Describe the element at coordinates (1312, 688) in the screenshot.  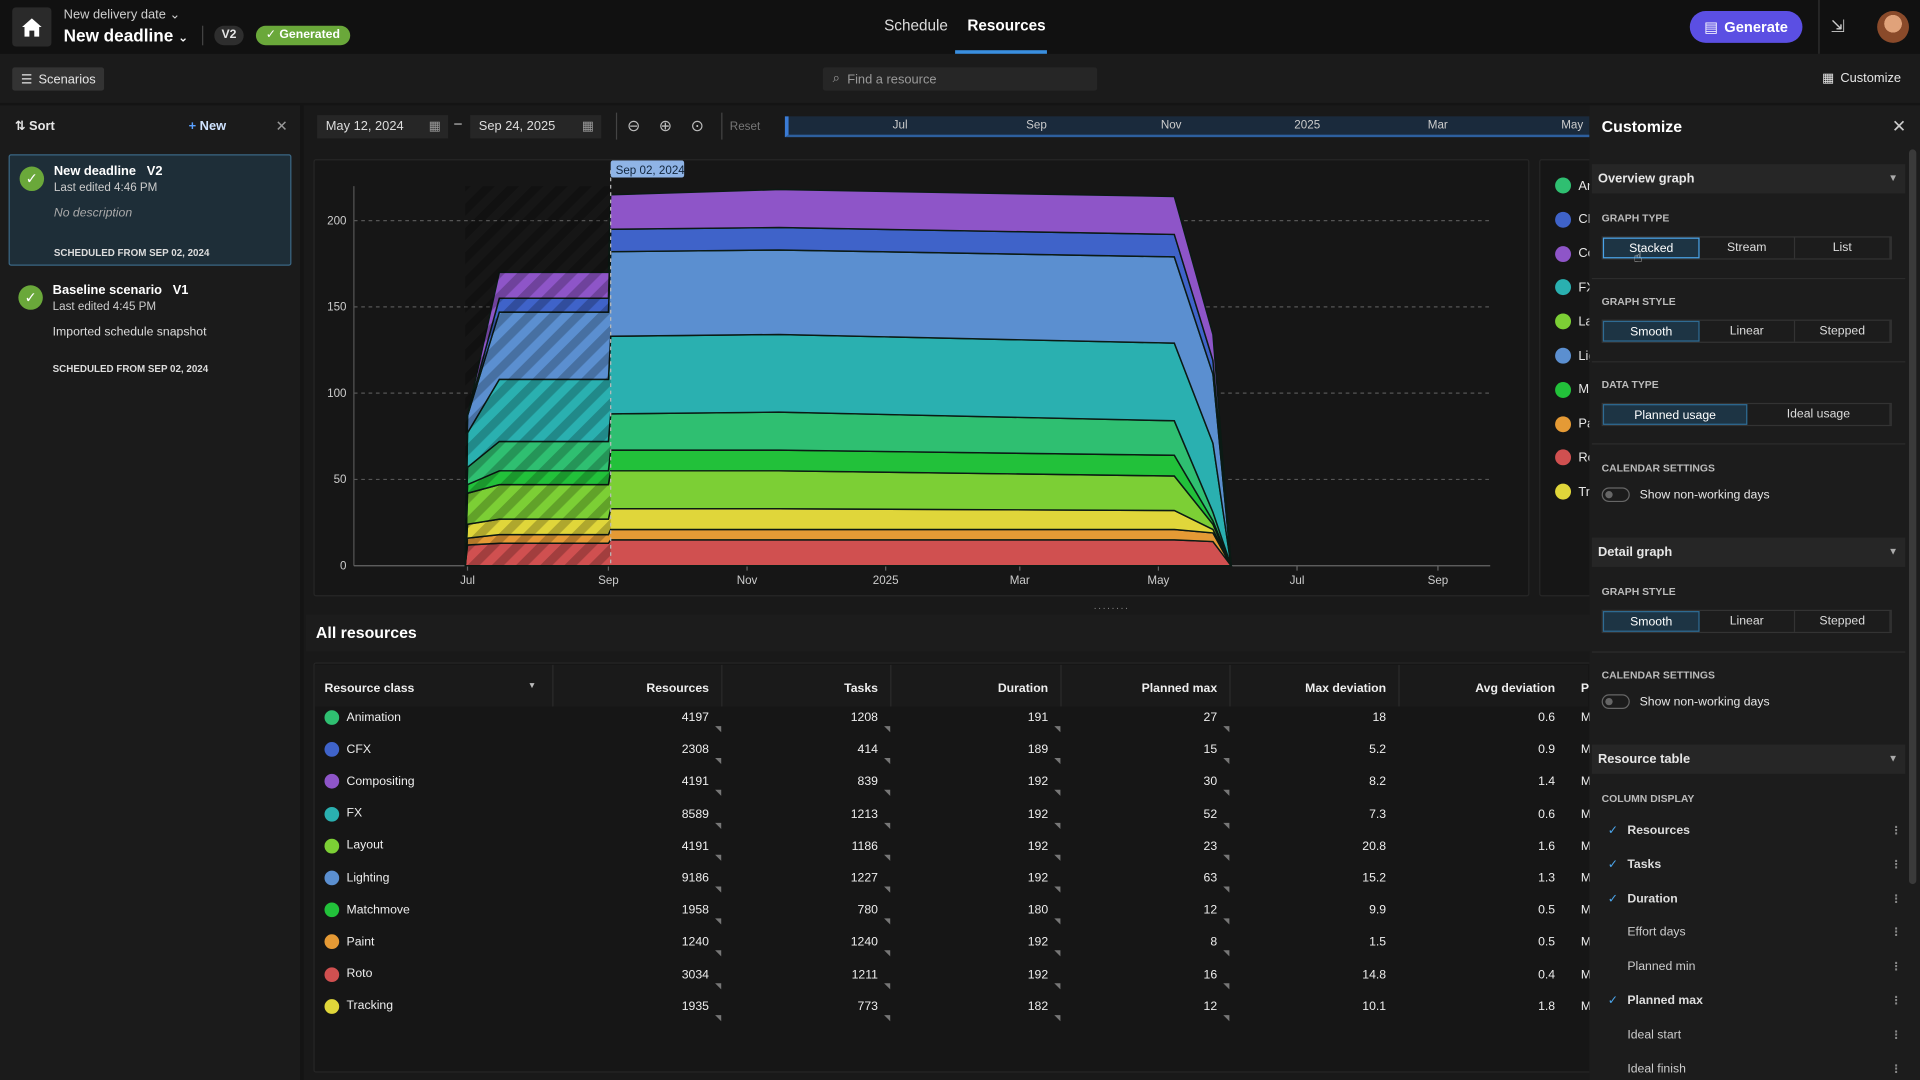
I see `column-header: Max deviation` at that location.